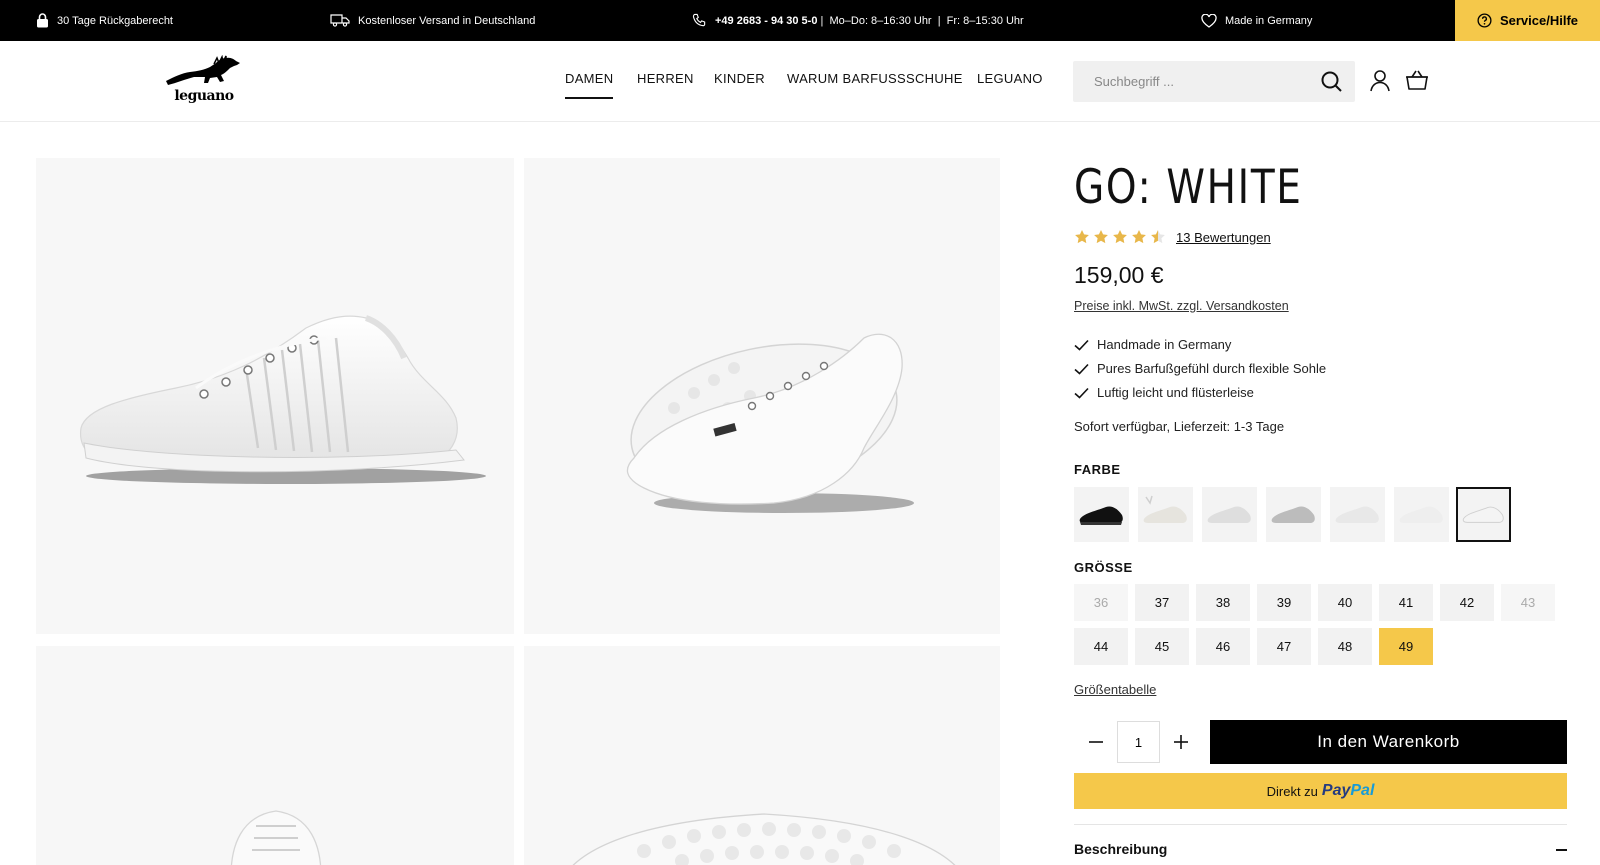 This screenshot has height=865, width=1600. I want to click on shoe-thumbnail-black, so click(1101, 515).